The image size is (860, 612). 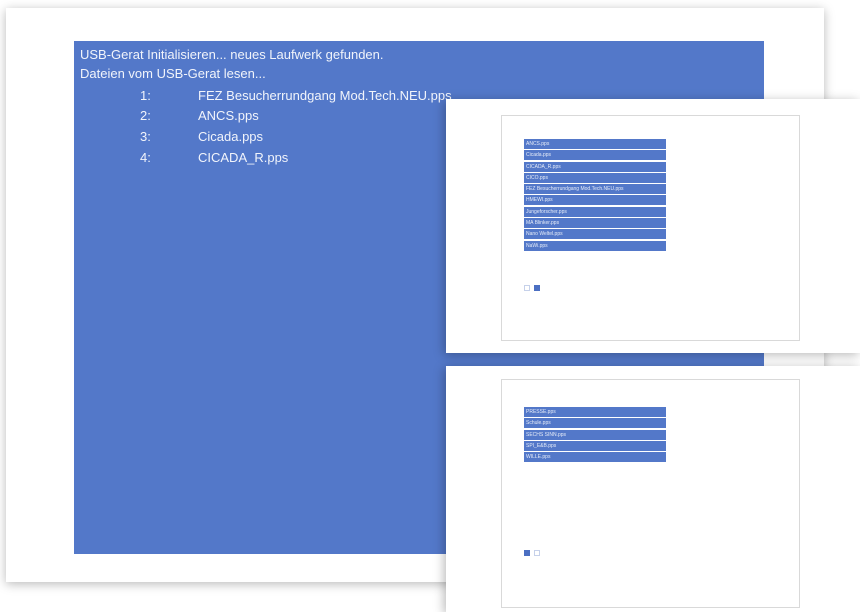 I want to click on menu-item-file: HMEWI.pps, so click(x=595, y=200).